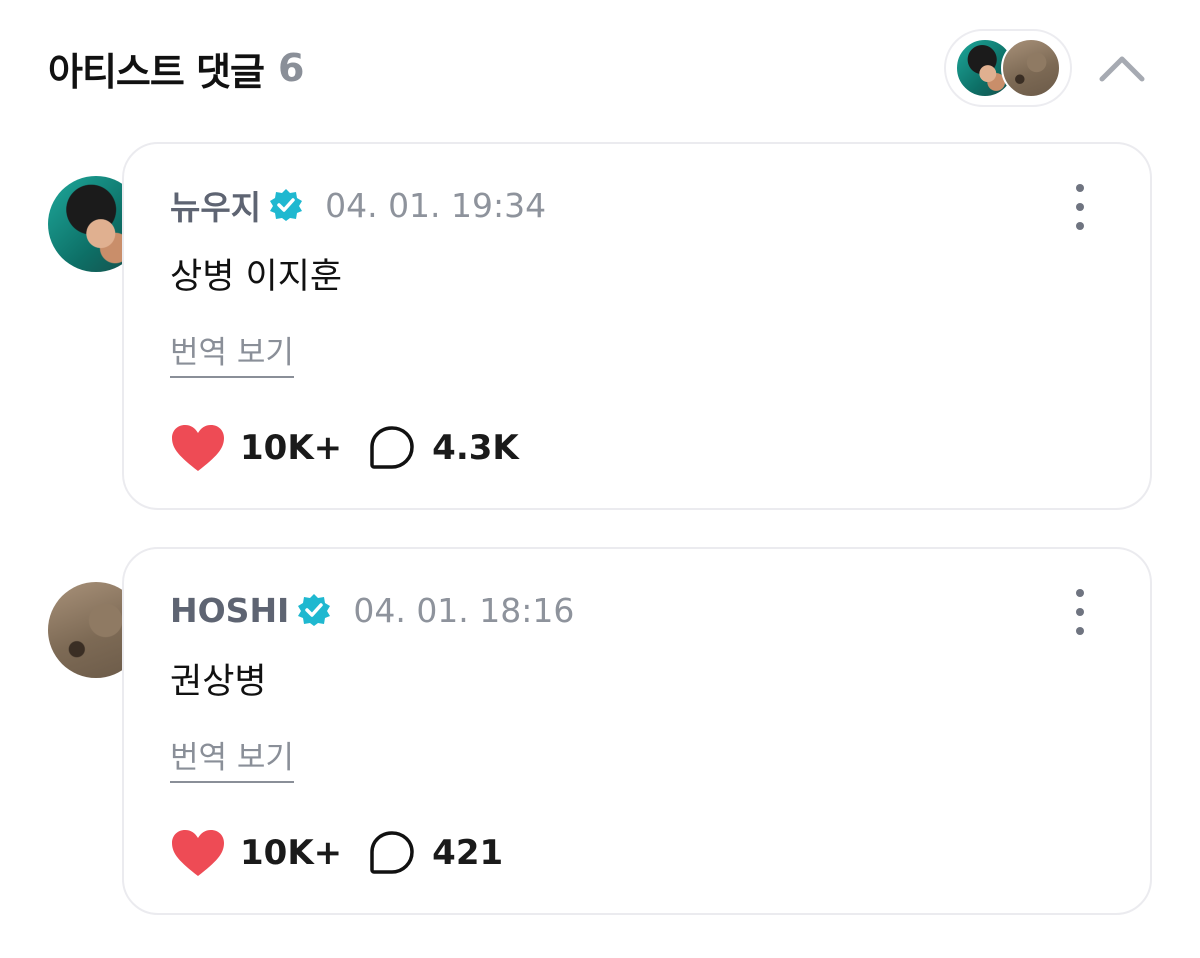  I want to click on avatar, so click(1031, 68).